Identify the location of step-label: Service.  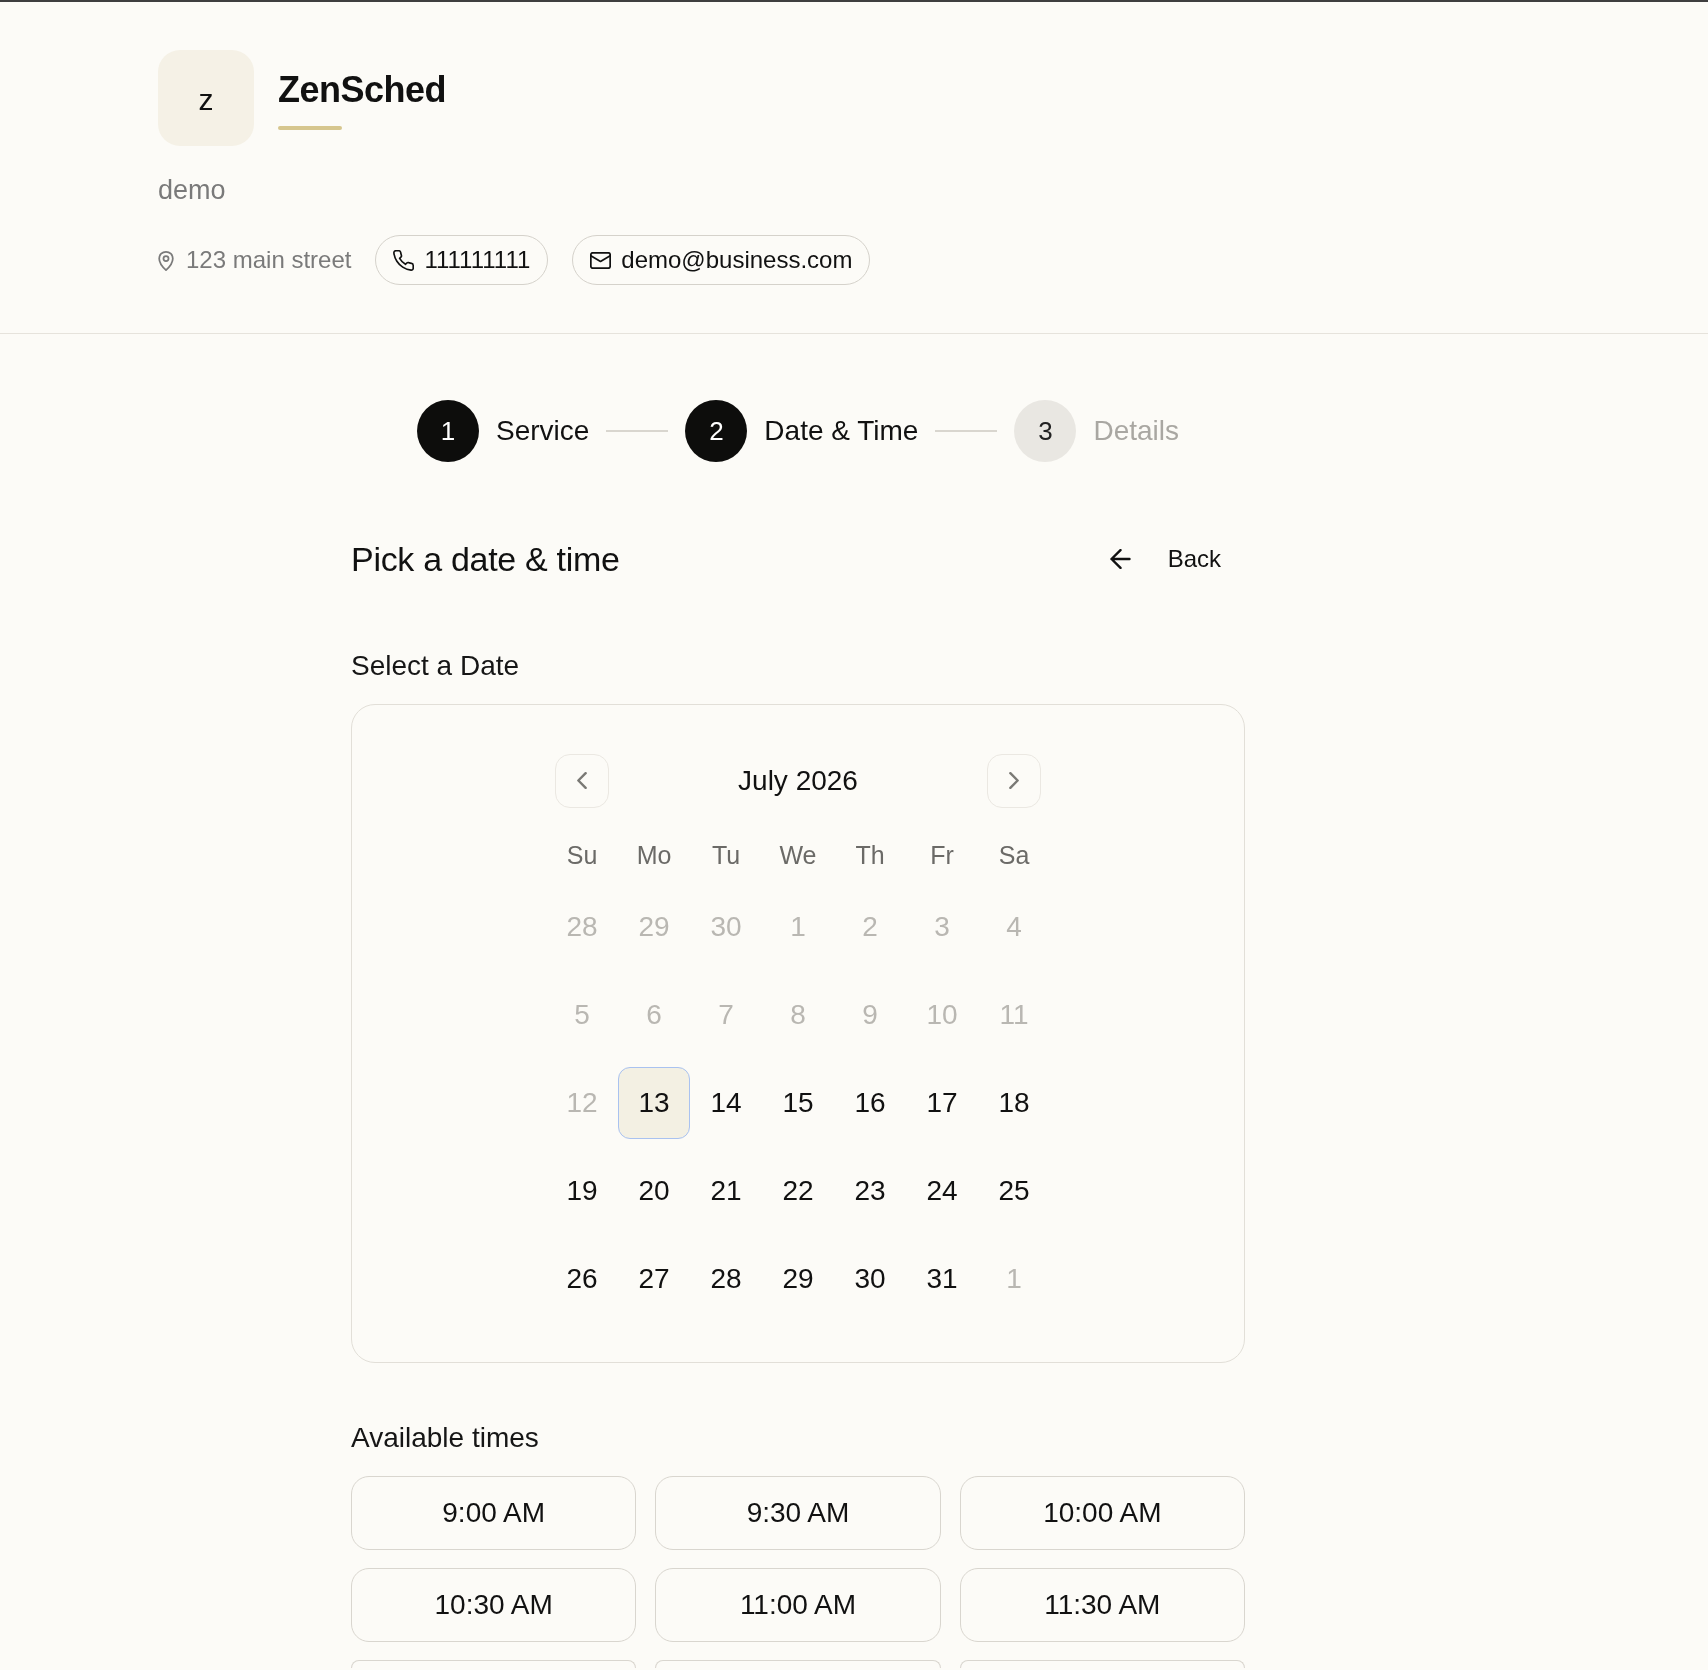
(543, 431).